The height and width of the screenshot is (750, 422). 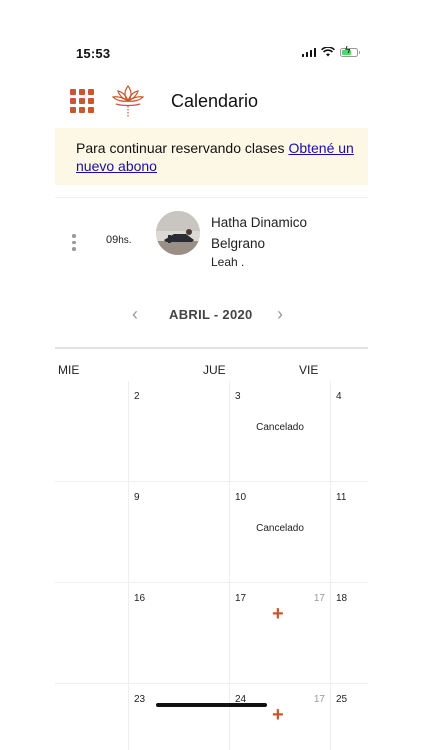 What do you see at coordinates (211, 705) in the screenshot?
I see `home-indicator` at bounding box center [211, 705].